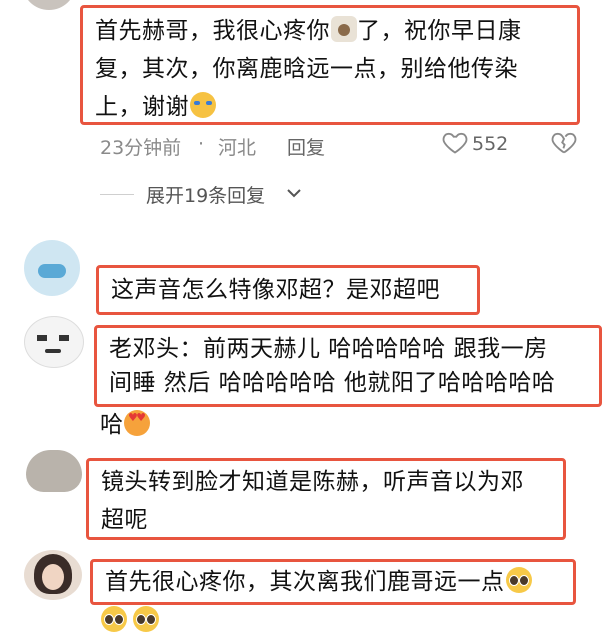 This screenshot has width=606, height=640. Describe the element at coordinates (141, 148) in the screenshot. I see `comment-time: 23分钟前` at that location.